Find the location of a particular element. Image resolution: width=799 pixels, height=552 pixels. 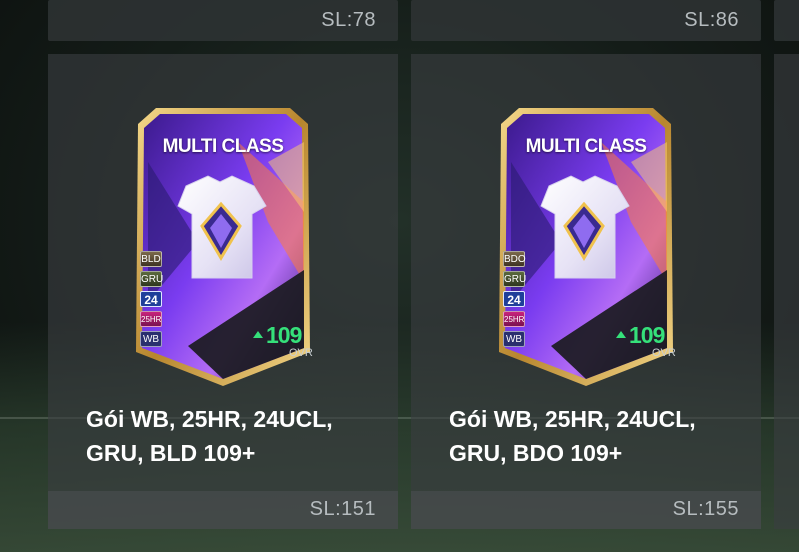

player-card: MULTI CLASS BLD GRU 24 25HR WB 109 OVR is located at coordinates (223, 247).